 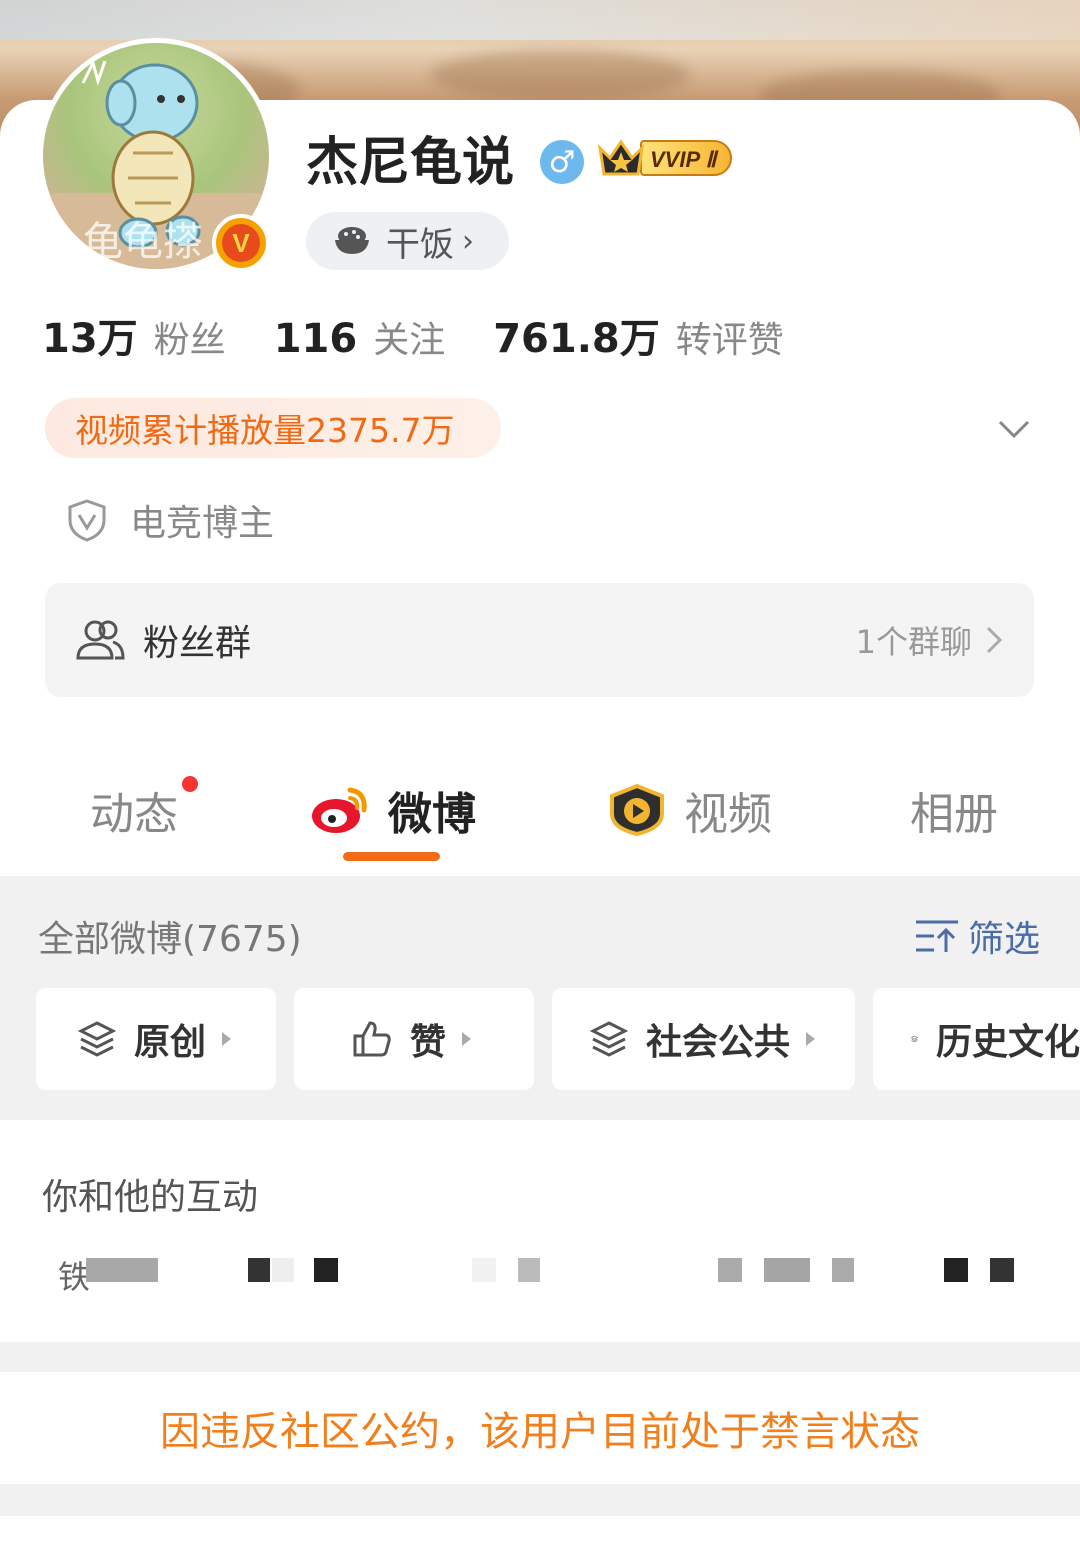 I want to click on notification-dot, so click(x=190, y=784).